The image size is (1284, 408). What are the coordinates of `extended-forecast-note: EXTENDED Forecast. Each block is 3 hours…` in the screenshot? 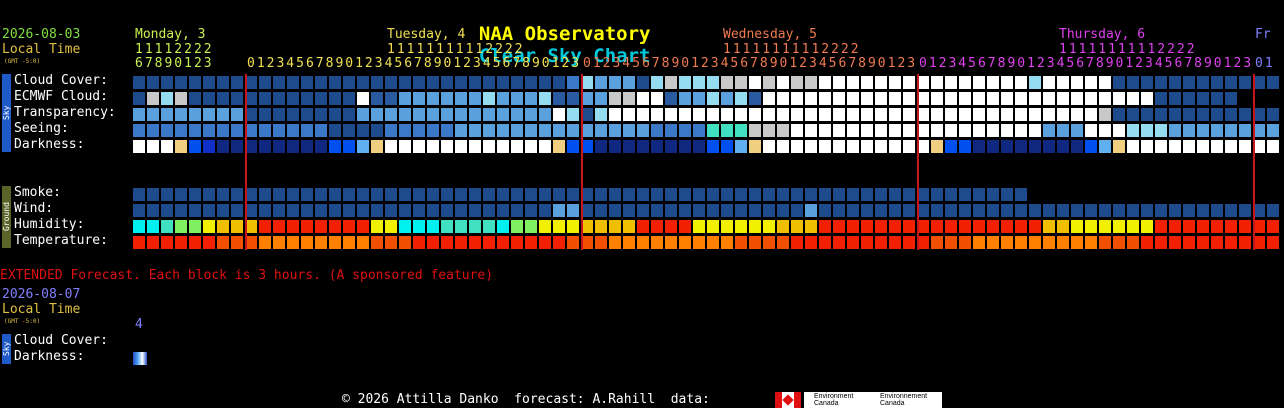 It's located at (247, 275).